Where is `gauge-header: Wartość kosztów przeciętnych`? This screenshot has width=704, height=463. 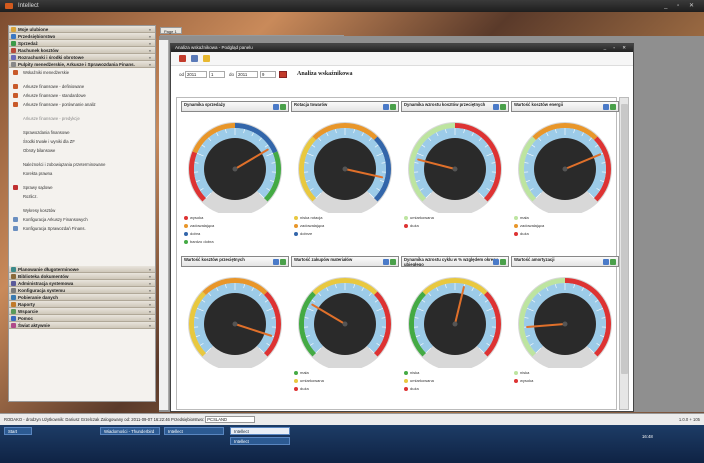
gauge-header: Wartość kosztów przeciętnych is located at coordinates (235, 261).